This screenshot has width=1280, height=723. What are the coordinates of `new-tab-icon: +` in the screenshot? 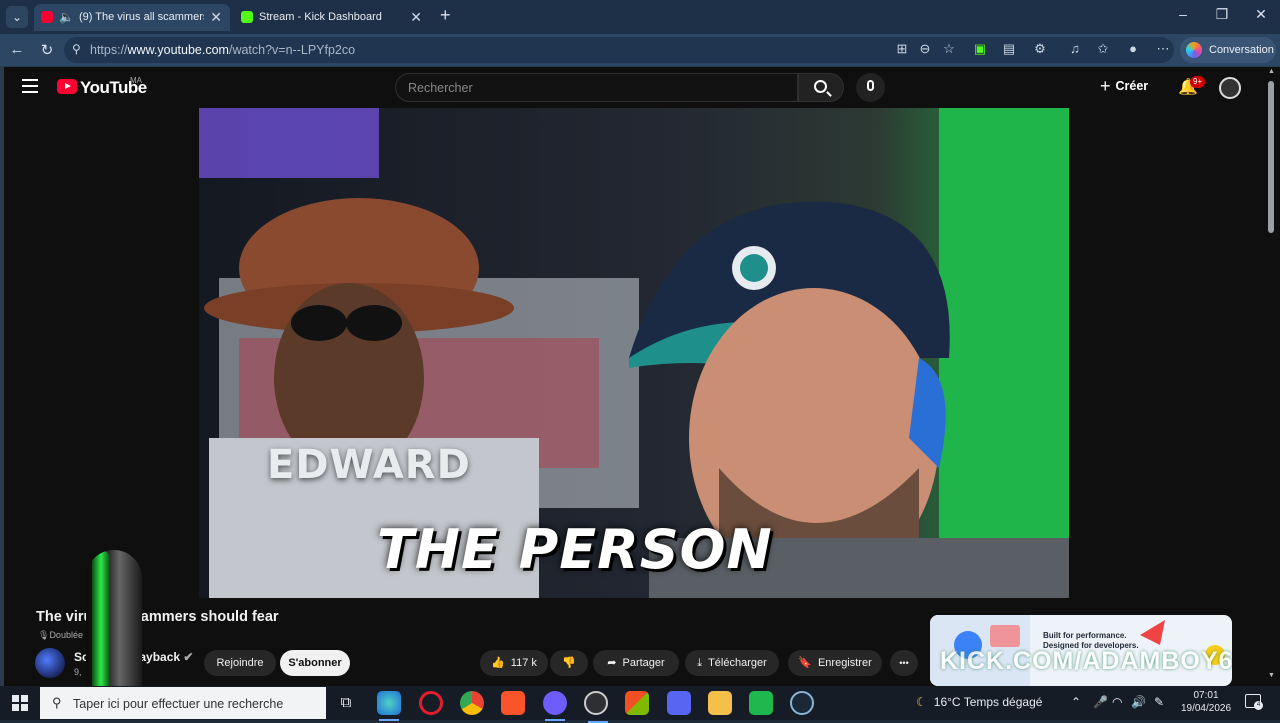 It's located at (445, 15).